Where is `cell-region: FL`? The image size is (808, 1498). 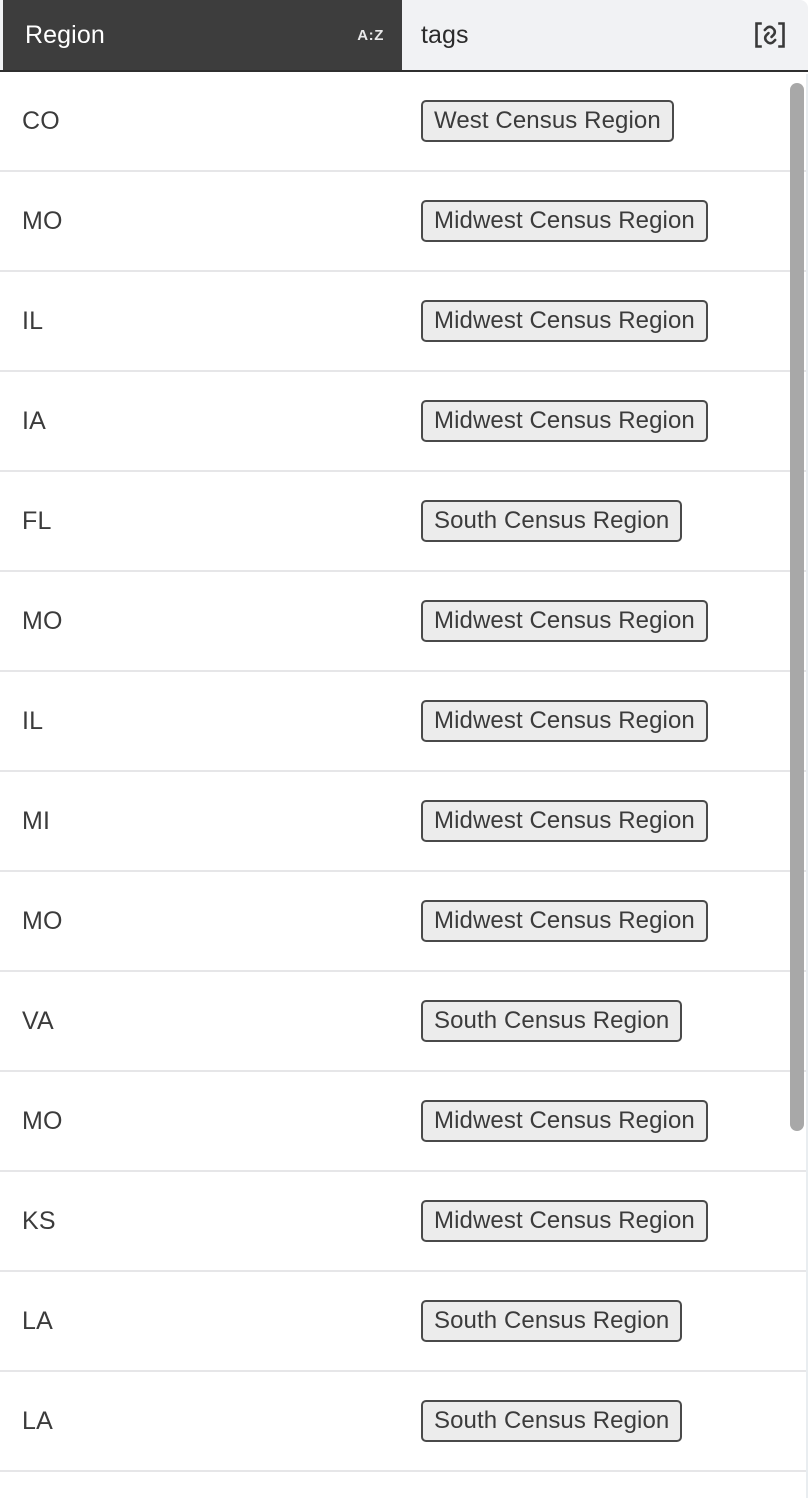
cell-region: FL is located at coordinates (201, 521).